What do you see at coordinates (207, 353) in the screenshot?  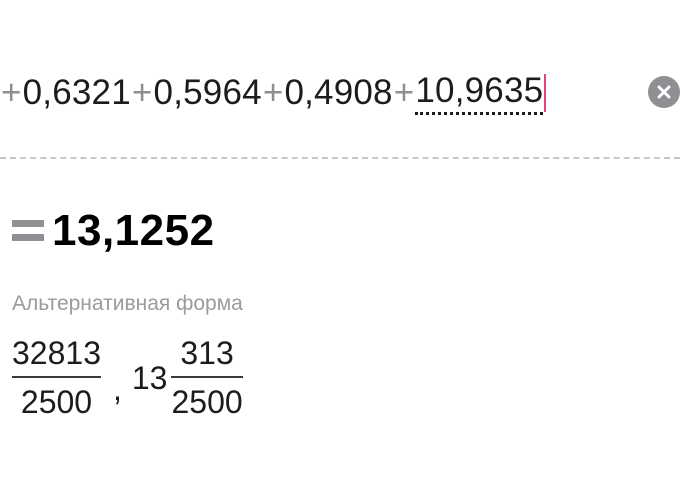 I see `mixed-numerator: 313` at bounding box center [207, 353].